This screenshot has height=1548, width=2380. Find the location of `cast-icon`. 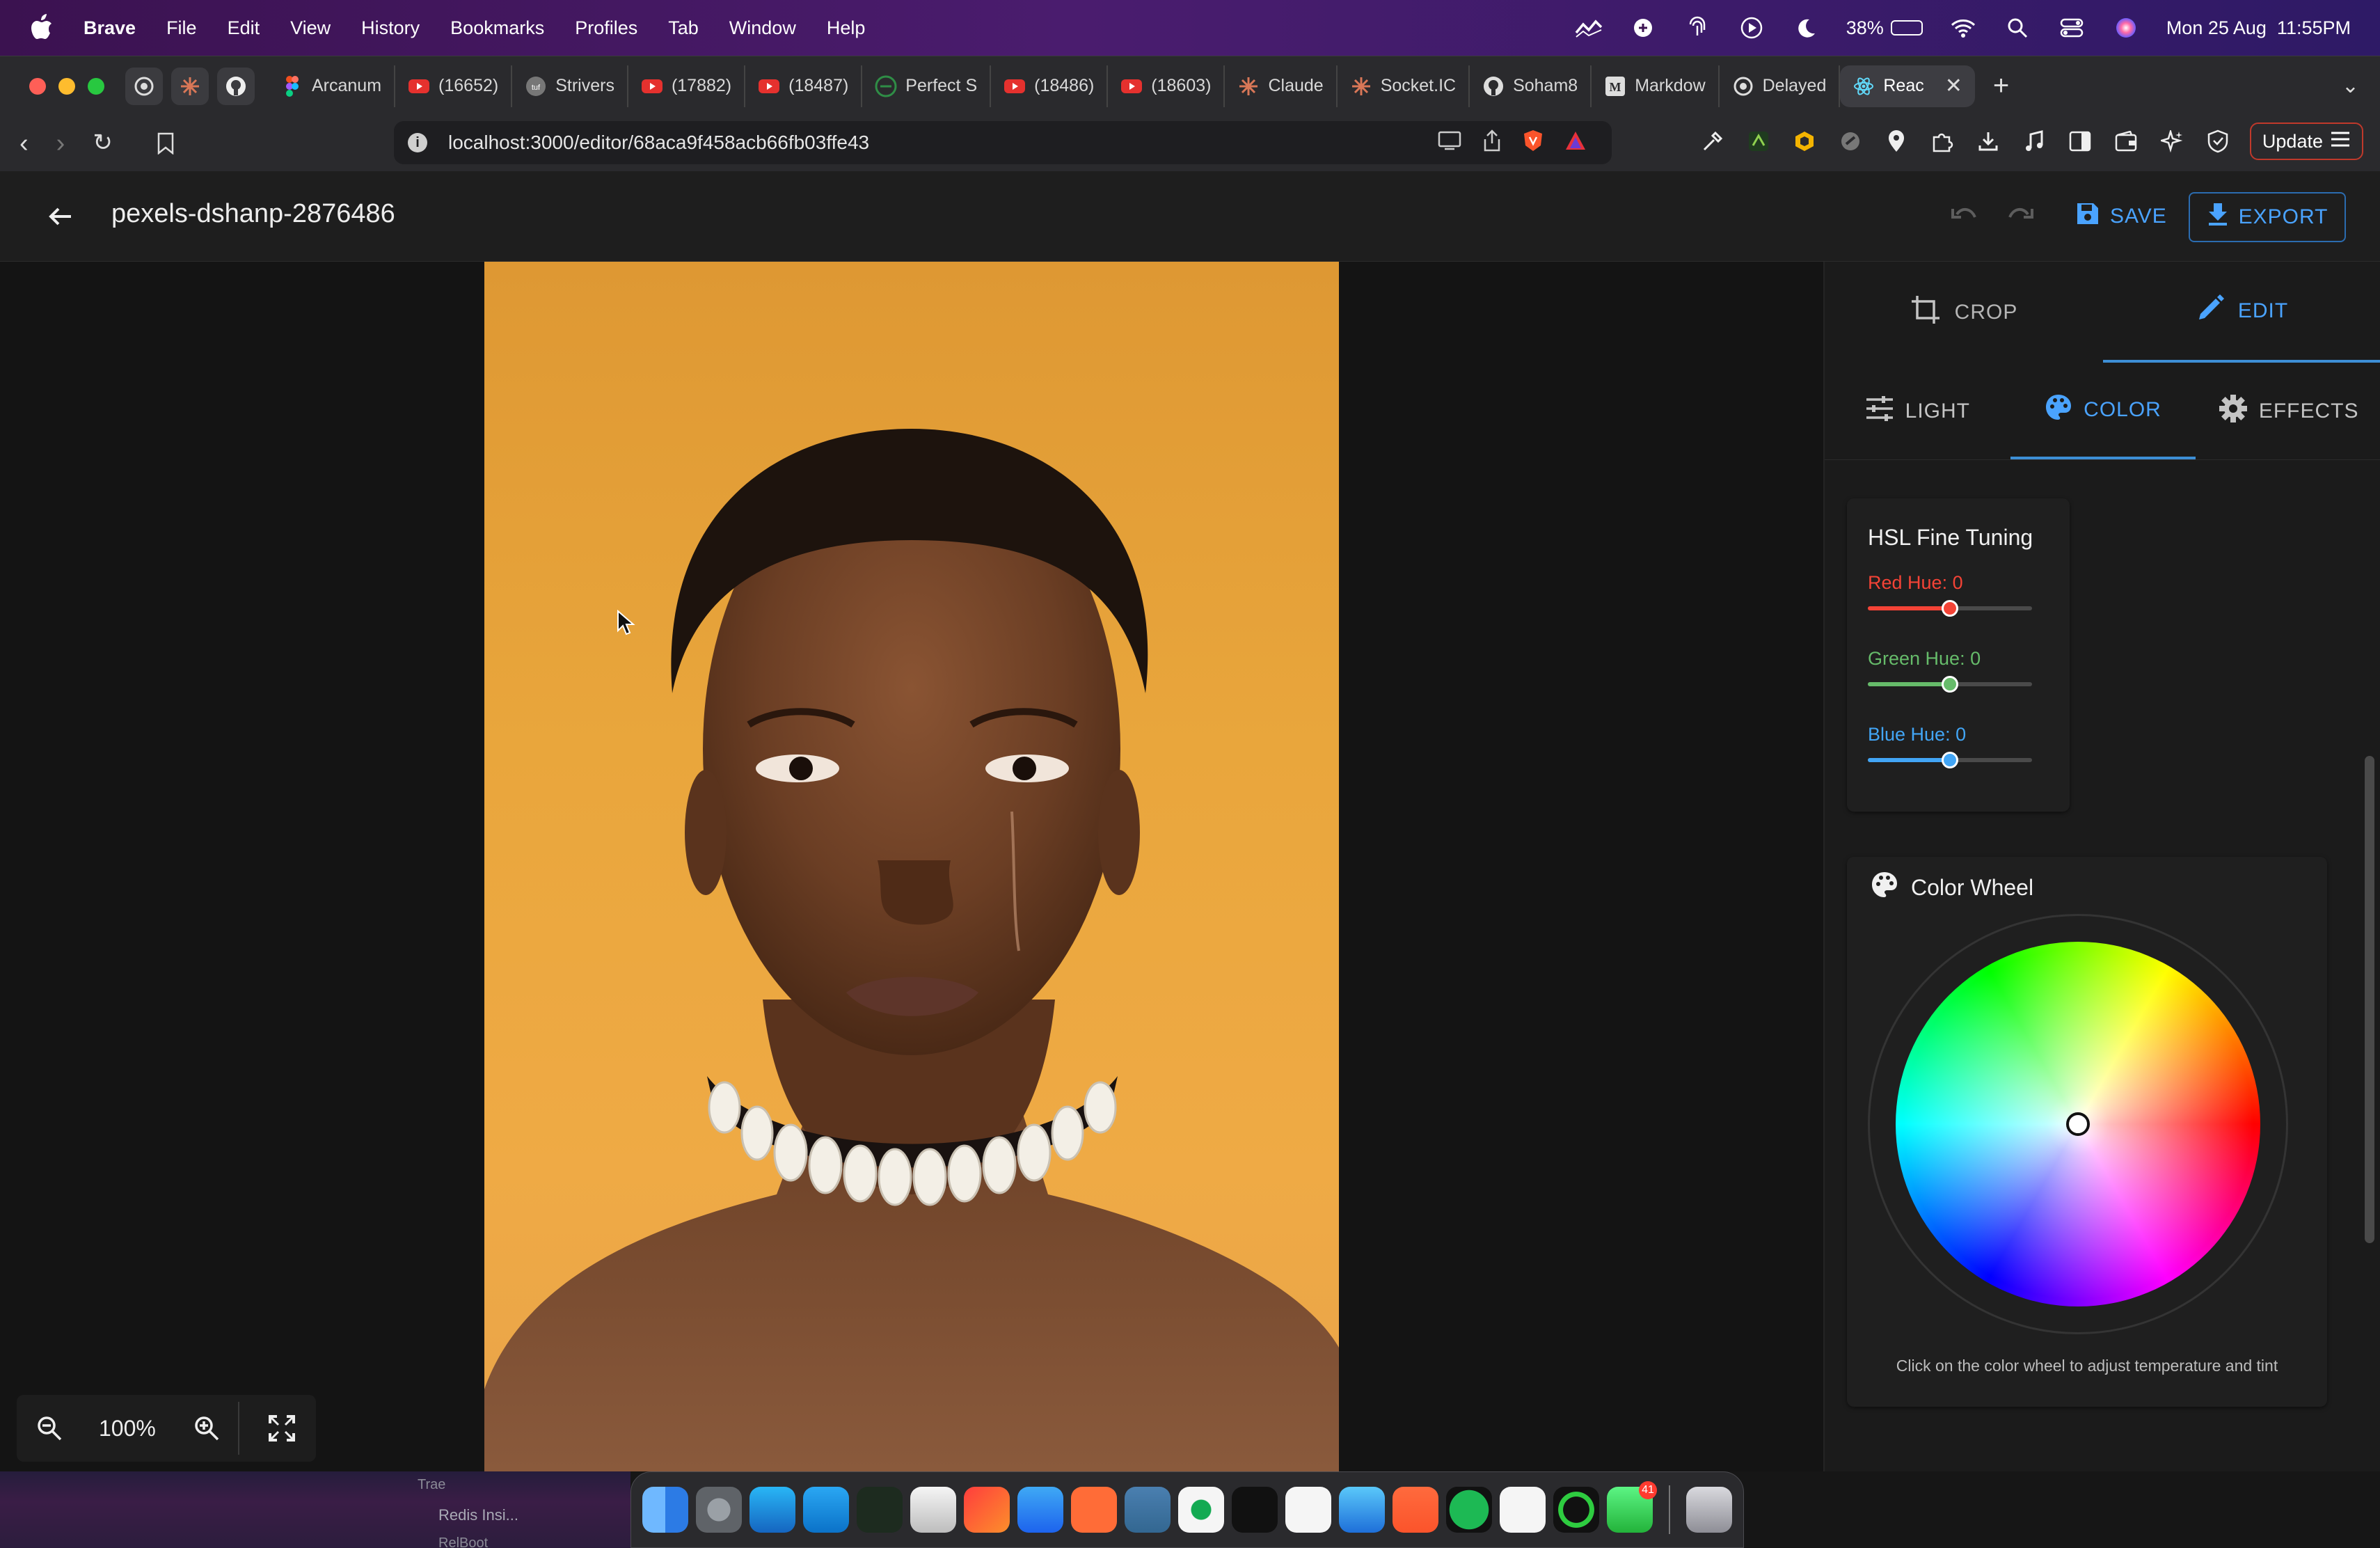

cast-icon is located at coordinates (1449, 143).